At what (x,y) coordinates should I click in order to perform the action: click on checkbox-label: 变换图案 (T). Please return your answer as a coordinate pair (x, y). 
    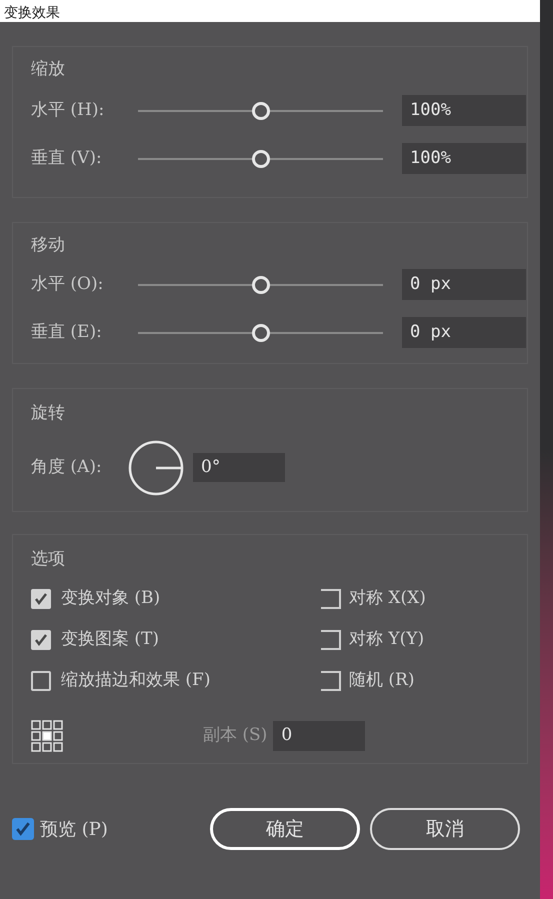
    Looking at the image, I should click on (110, 640).